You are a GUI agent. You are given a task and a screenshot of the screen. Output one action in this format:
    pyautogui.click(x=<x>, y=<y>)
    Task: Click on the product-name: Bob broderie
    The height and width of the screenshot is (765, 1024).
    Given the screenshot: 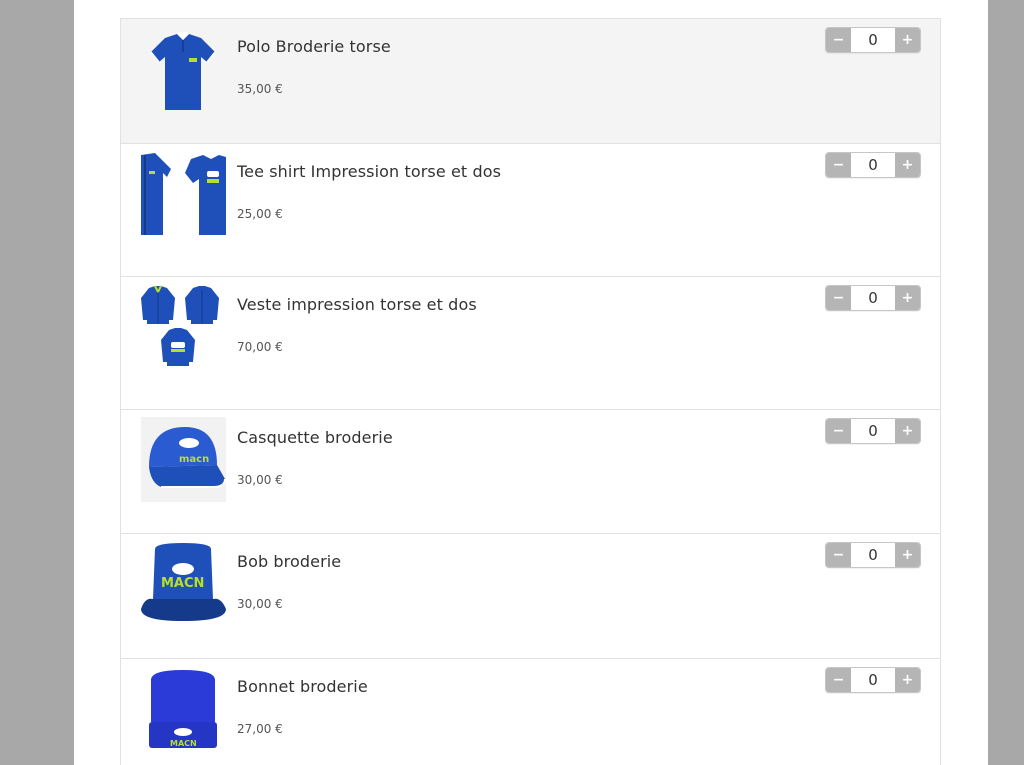 What is the action you would take?
    pyautogui.click(x=289, y=561)
    